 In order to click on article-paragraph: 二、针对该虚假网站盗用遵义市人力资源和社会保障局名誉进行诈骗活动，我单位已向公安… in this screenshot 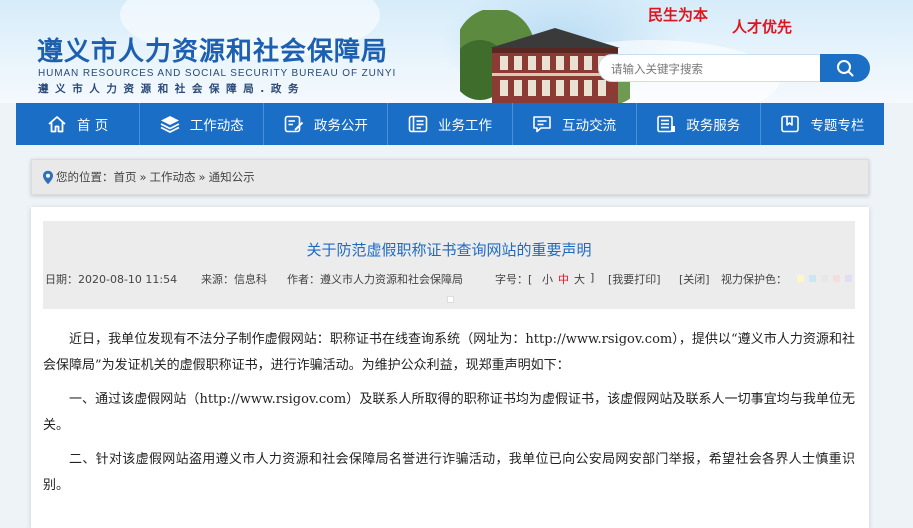, I will do `click(449, 472)`.